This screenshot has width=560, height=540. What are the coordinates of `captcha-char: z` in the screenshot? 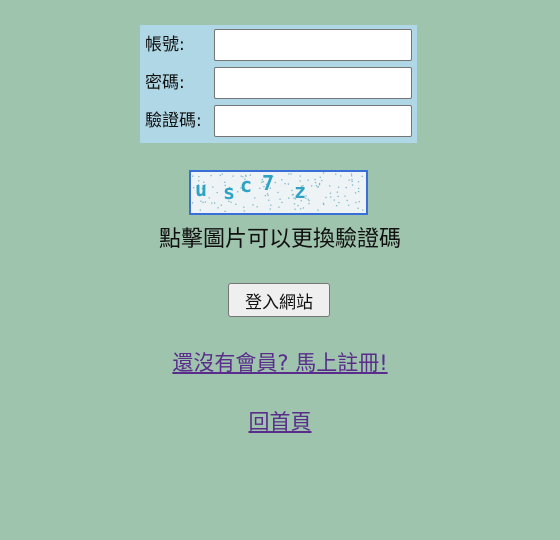 It's located at (300, 191).